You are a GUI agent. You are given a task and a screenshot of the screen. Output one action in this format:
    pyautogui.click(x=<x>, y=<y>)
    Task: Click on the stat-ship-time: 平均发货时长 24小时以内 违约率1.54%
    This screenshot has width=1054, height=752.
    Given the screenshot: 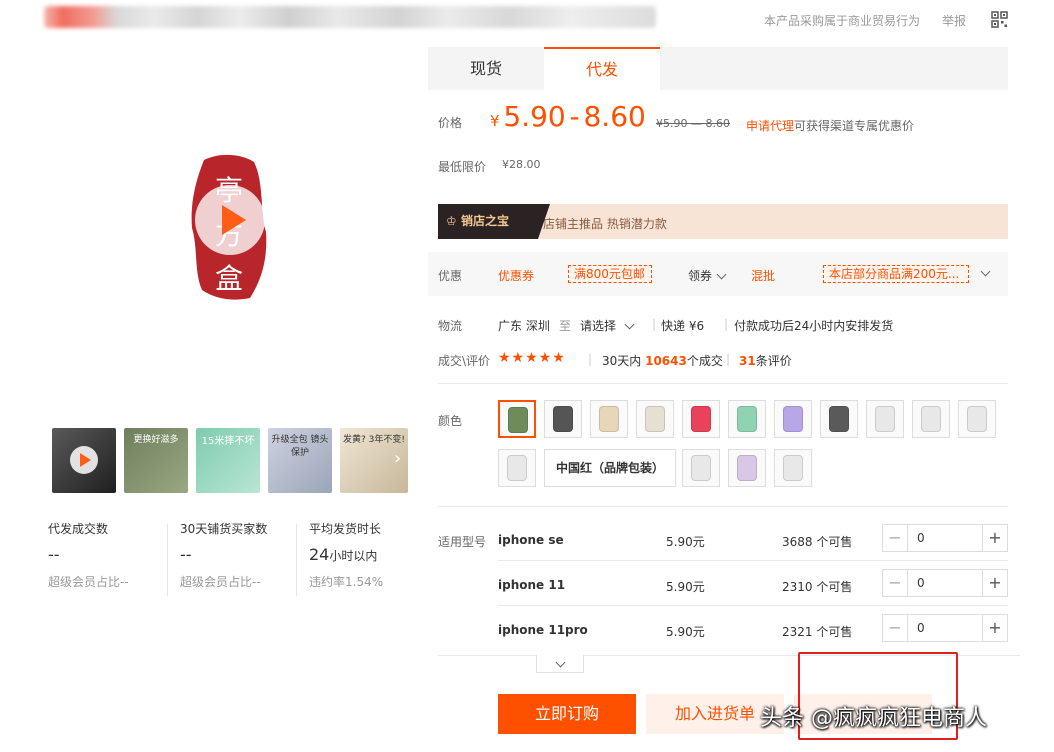 What is the action you would take?
    pyautogui.click(x=346, y=555)
    